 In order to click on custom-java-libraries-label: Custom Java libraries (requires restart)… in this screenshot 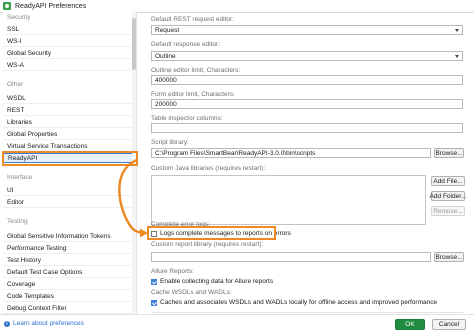, I will do `click(208, 168)`.